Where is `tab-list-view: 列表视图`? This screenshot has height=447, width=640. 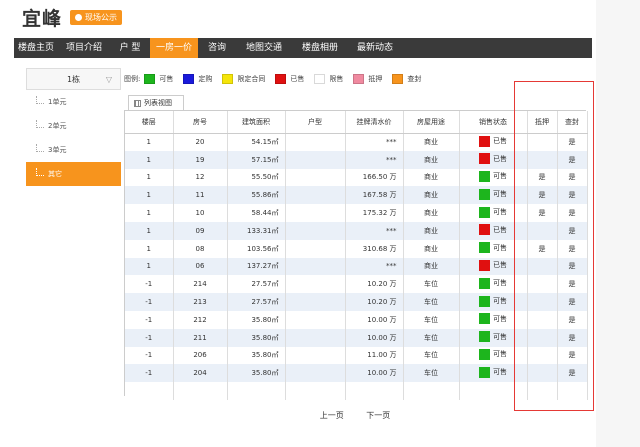 tab-list-view: 列表视图 is located at coordinates (156, 102).